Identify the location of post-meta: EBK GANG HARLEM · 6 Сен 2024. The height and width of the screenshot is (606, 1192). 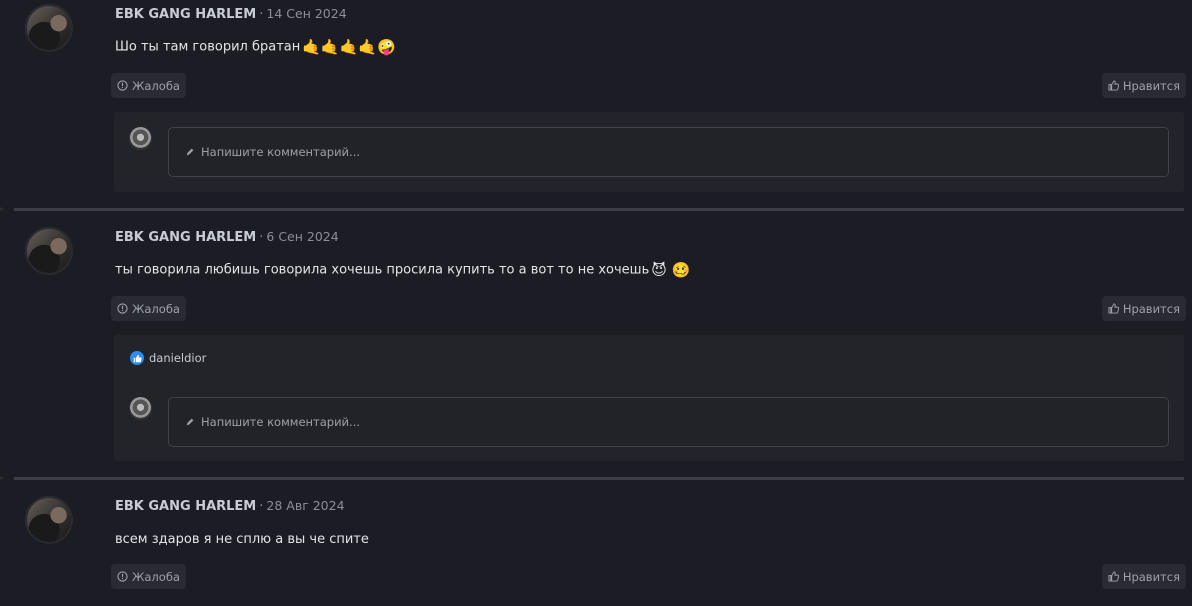
(227, 237).